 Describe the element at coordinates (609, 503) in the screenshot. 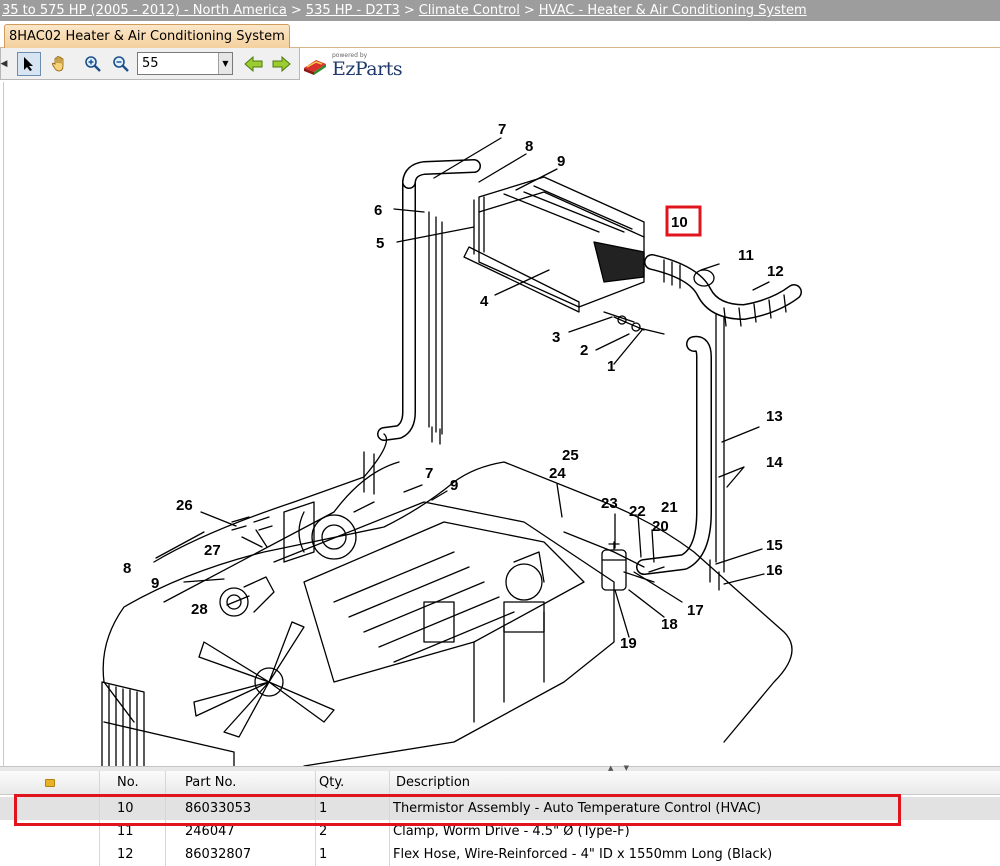

I see `callout-23: 23` at that location.